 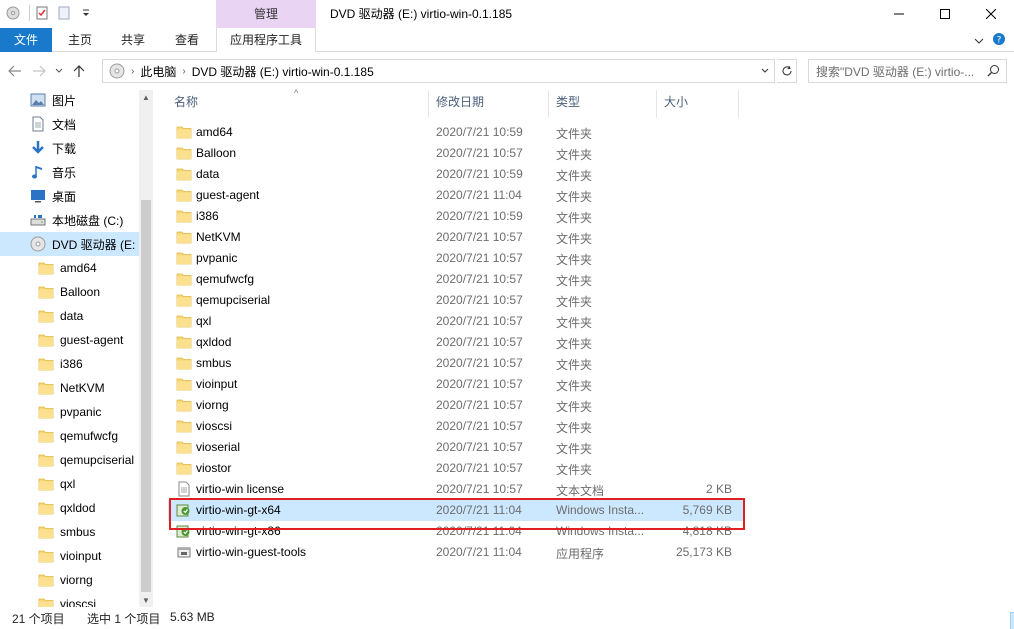 I want to click on sidebar-item--: 下载, so click(x=69, y=148).